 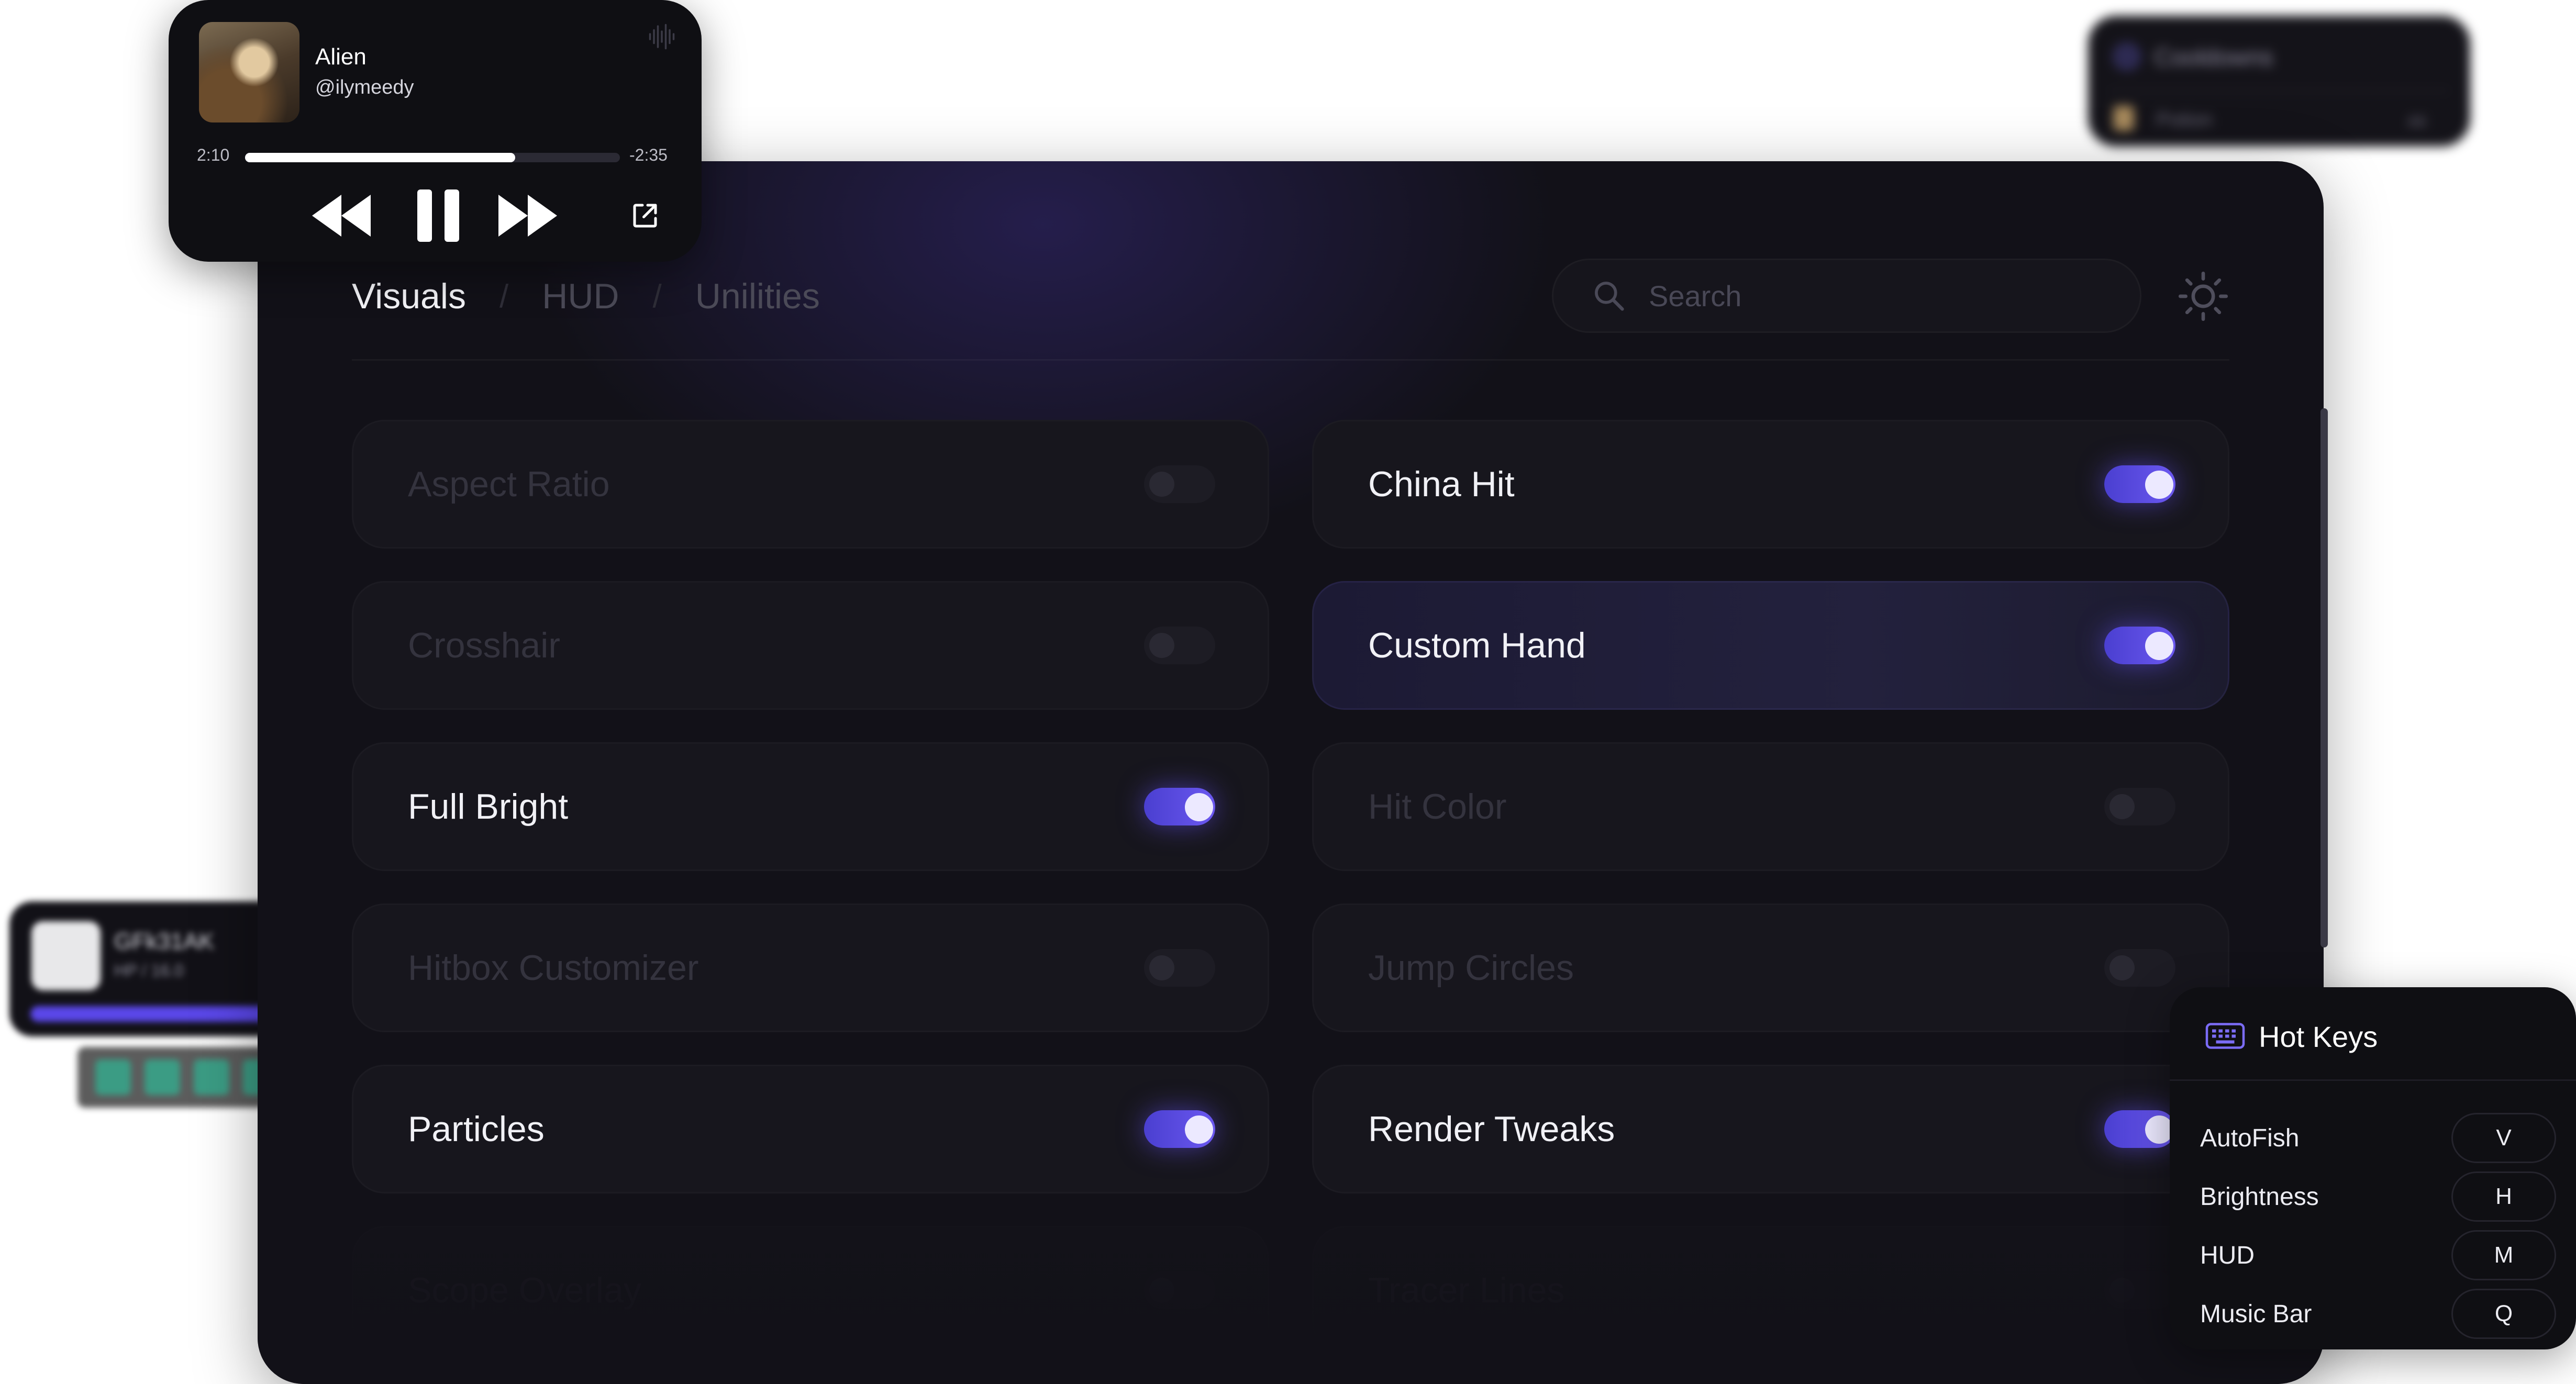 I want to click on hotkey-row-brightness: Brightness H, so click(x=2378, y=1196).